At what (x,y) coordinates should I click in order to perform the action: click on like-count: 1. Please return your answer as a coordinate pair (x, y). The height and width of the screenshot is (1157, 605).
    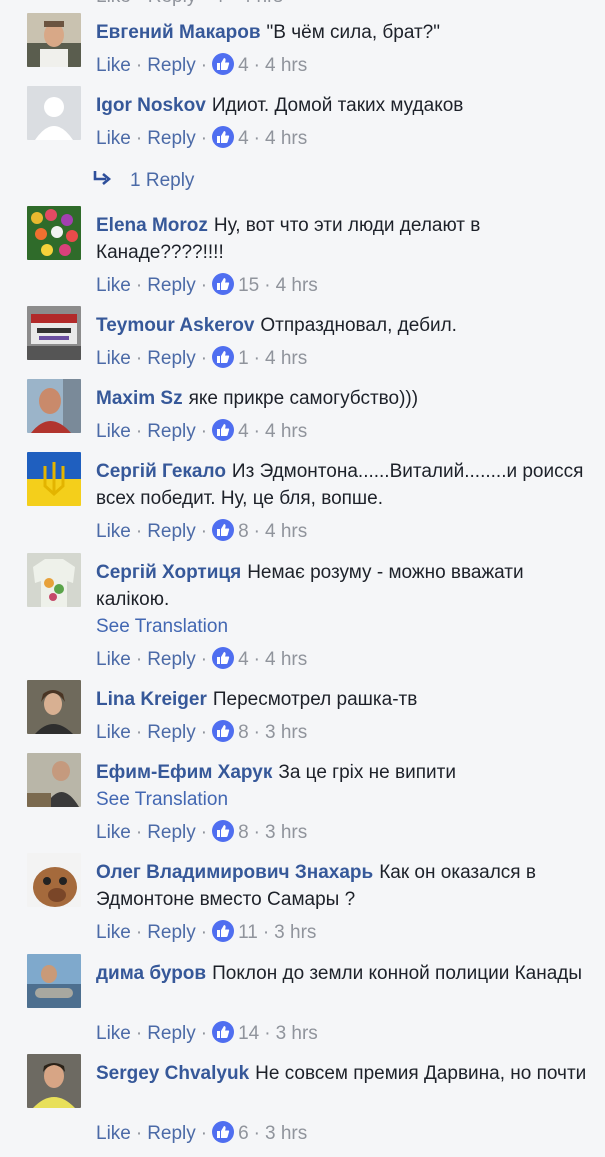
    Looking at the image, I should click on (243, 358).